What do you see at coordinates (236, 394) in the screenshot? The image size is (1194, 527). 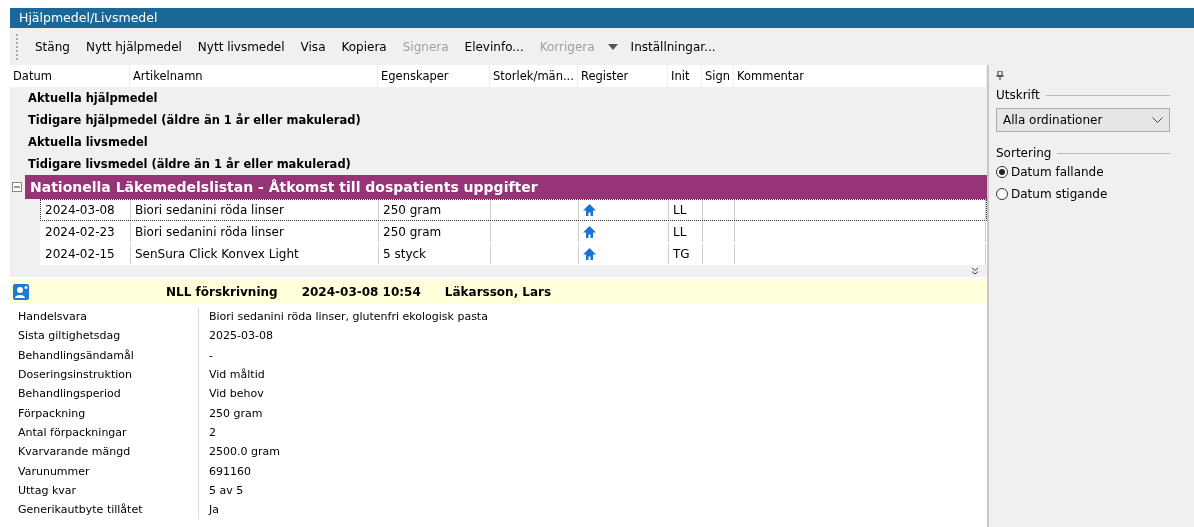 I see `field-value: Vid behov` at bounding box center [236, 394].